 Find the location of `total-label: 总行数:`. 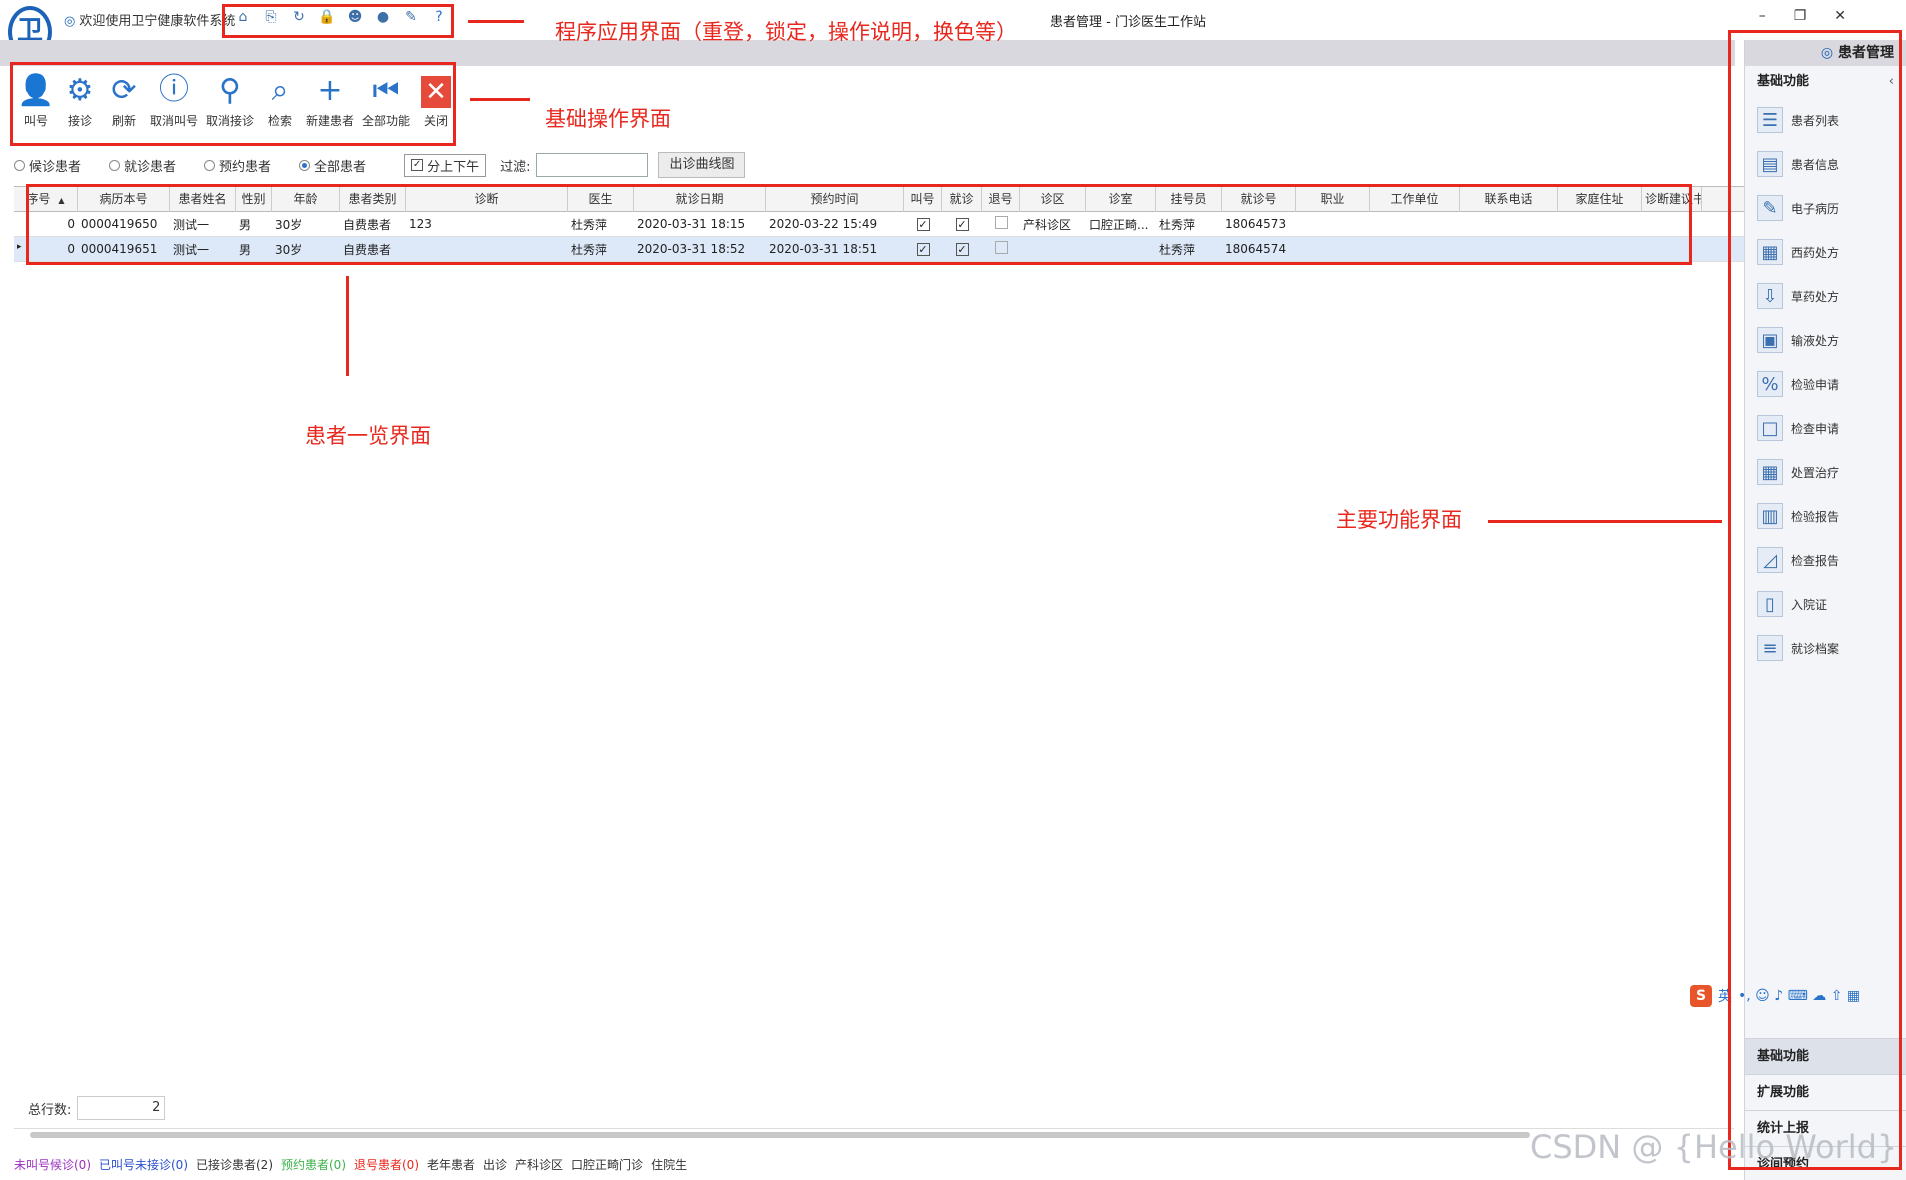

total-label: 总行数: is located at coordinates (50, 1110).